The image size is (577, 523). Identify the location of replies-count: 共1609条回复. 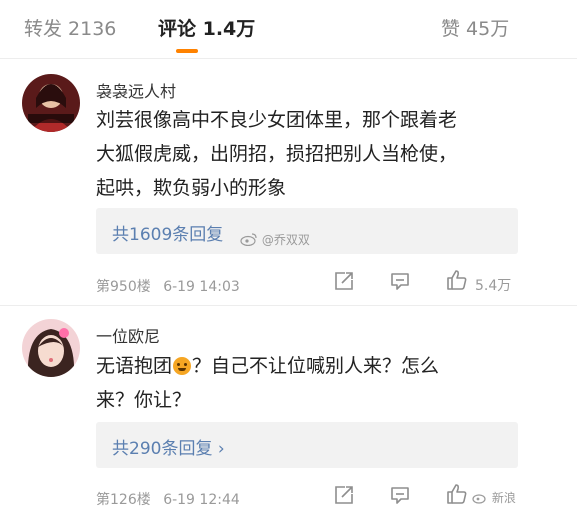
(168, 235).